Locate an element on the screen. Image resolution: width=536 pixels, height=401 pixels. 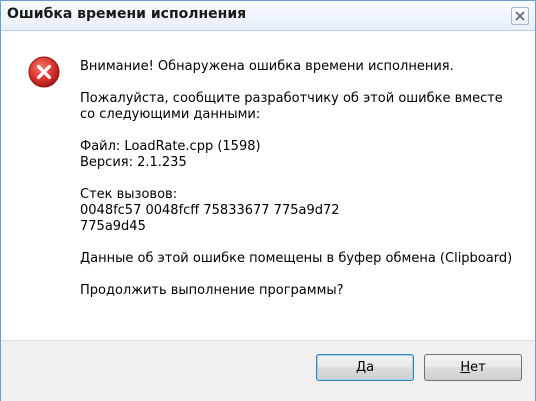
call-stack-label: Стек вызовов: is located at coordinates (129, 194).